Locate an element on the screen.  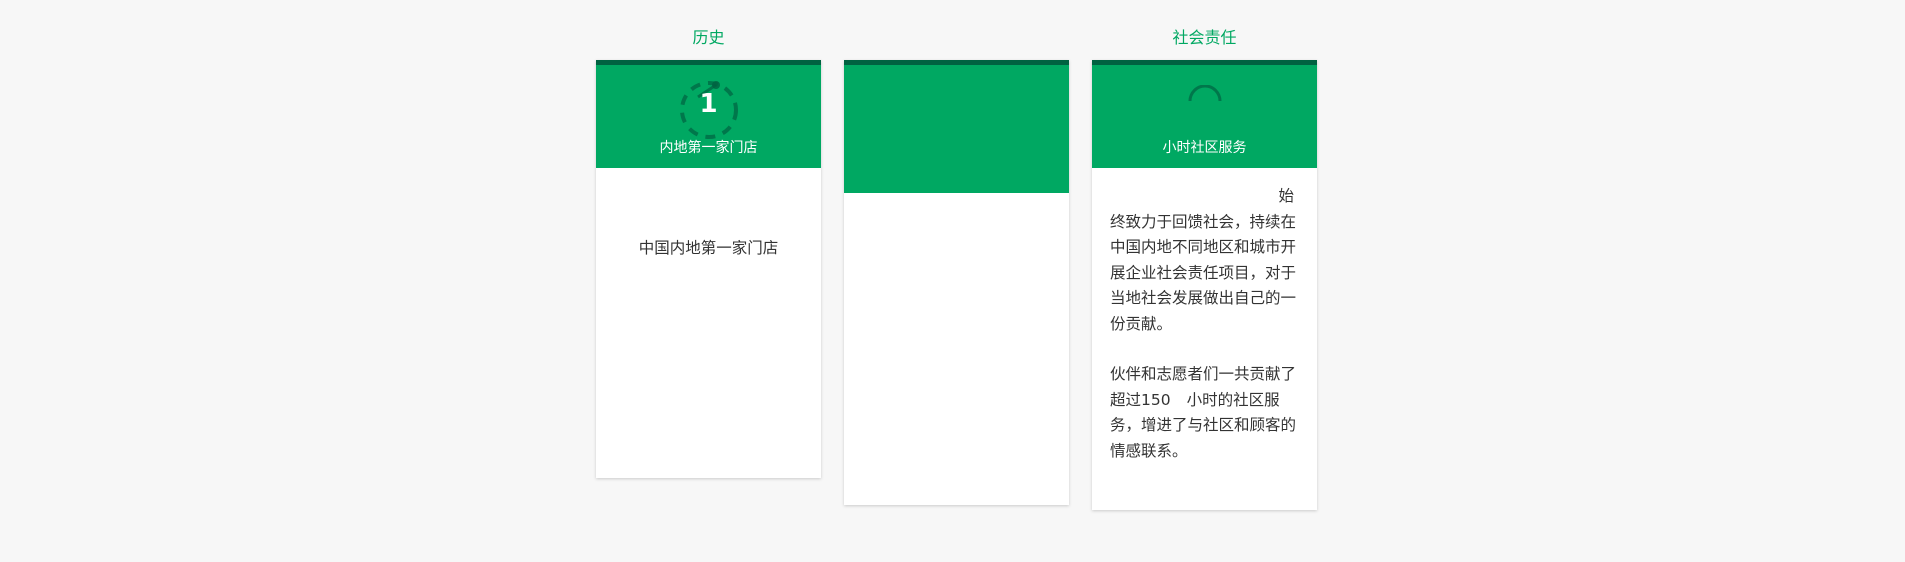
middle-card-body is located at coordinates (956, 349).